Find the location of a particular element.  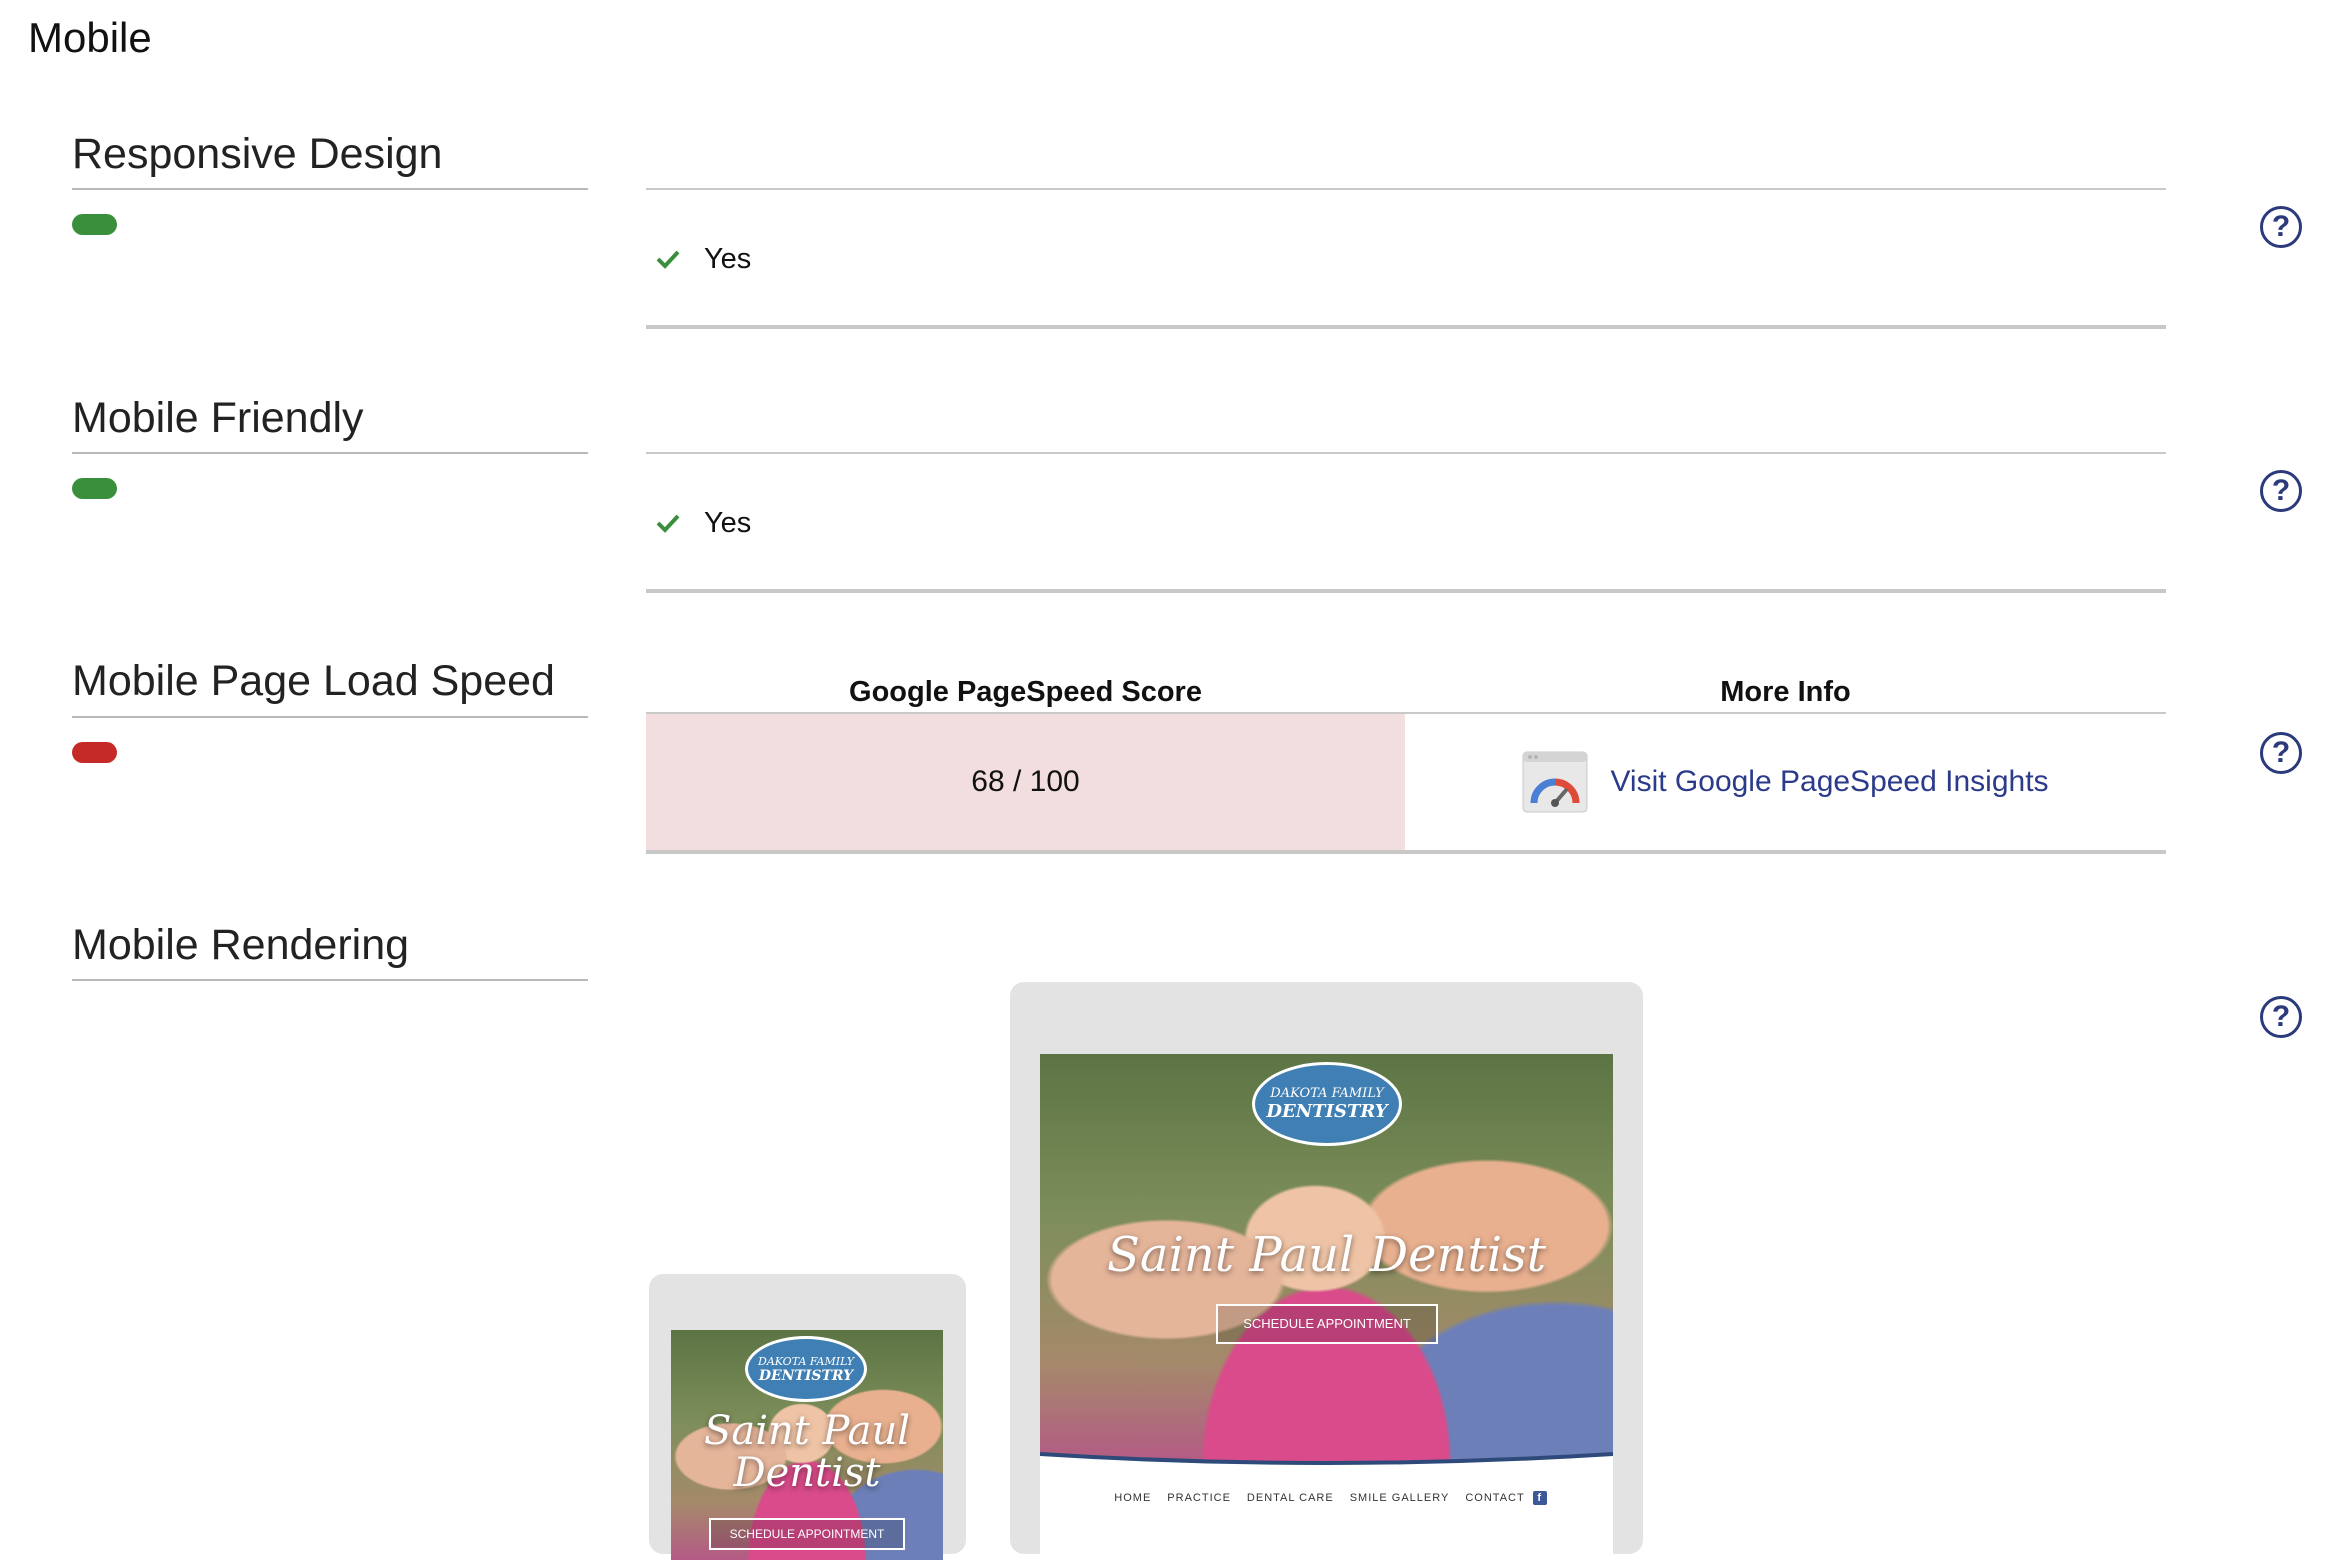

section-label-mobile-friendly: Mobile Friendly is located at coordinates (218, 418).